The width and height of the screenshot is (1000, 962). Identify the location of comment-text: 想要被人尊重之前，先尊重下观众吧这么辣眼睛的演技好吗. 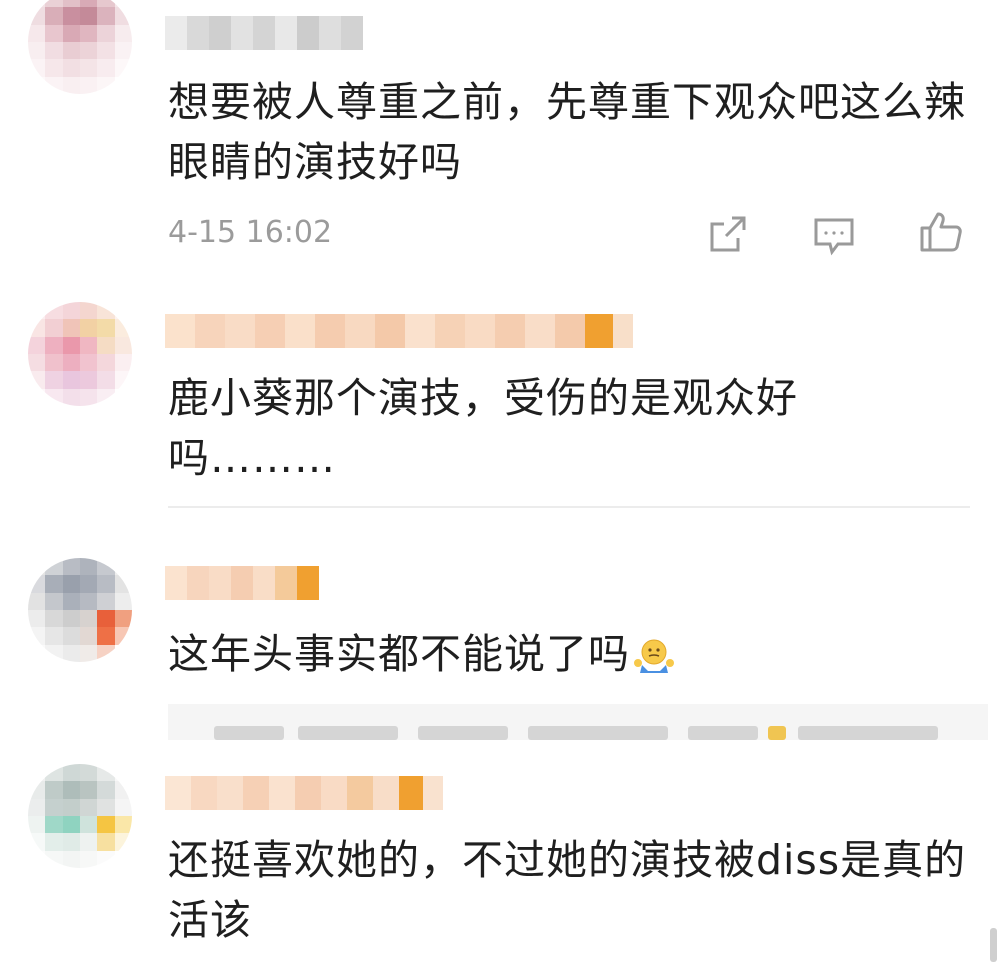
(567, 132).